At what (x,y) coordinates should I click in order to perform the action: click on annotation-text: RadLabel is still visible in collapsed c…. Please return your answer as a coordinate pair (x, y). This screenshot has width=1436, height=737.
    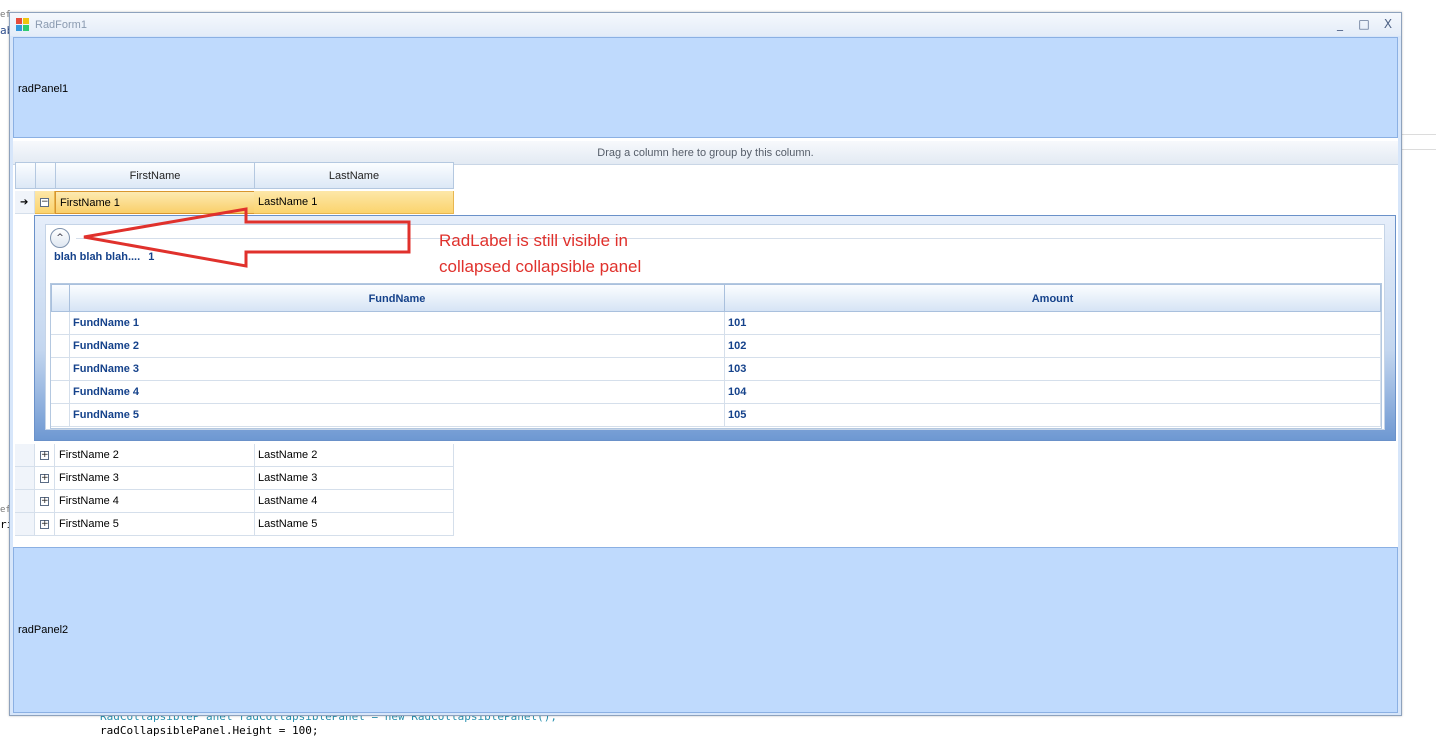
    Looking at the image, I should click on (540, 253).